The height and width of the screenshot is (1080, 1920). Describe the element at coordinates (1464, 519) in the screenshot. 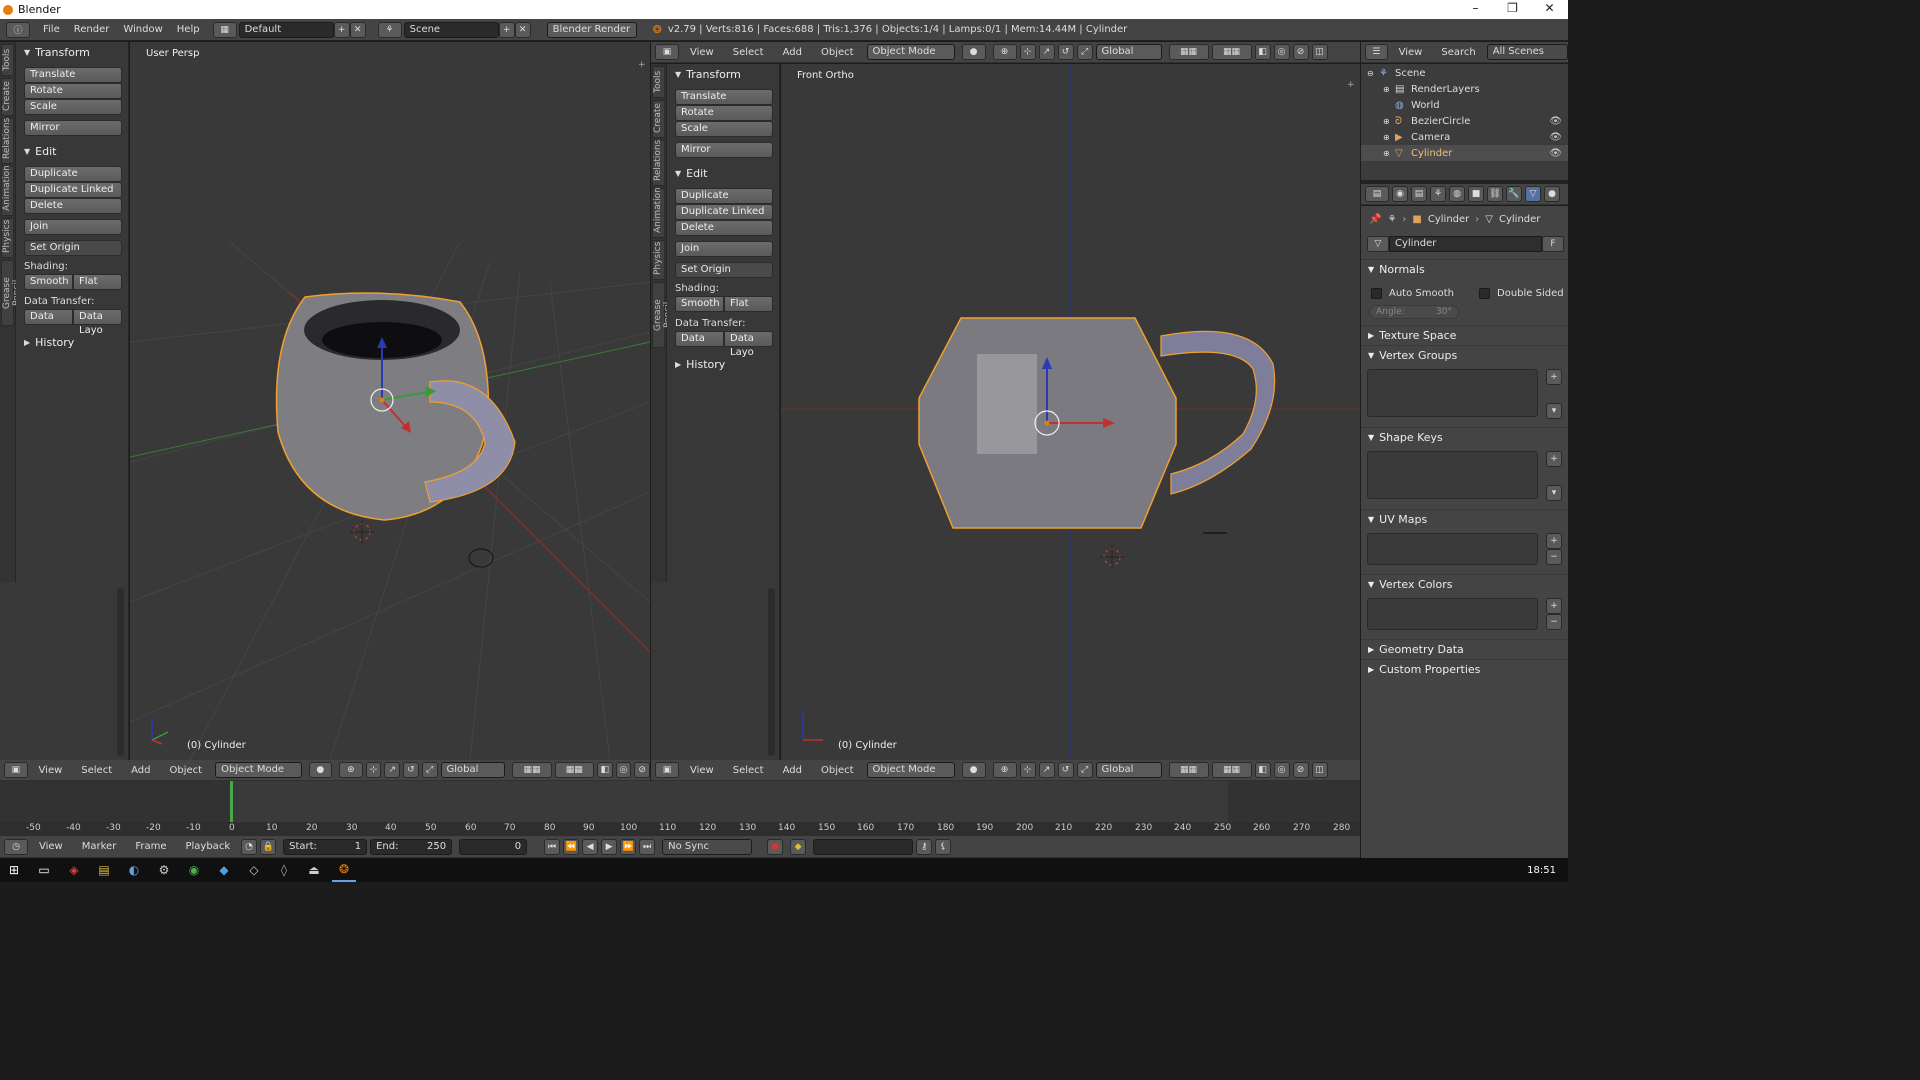

I see `uv-maps-panel-header: ▼ UV Maps` at that location.